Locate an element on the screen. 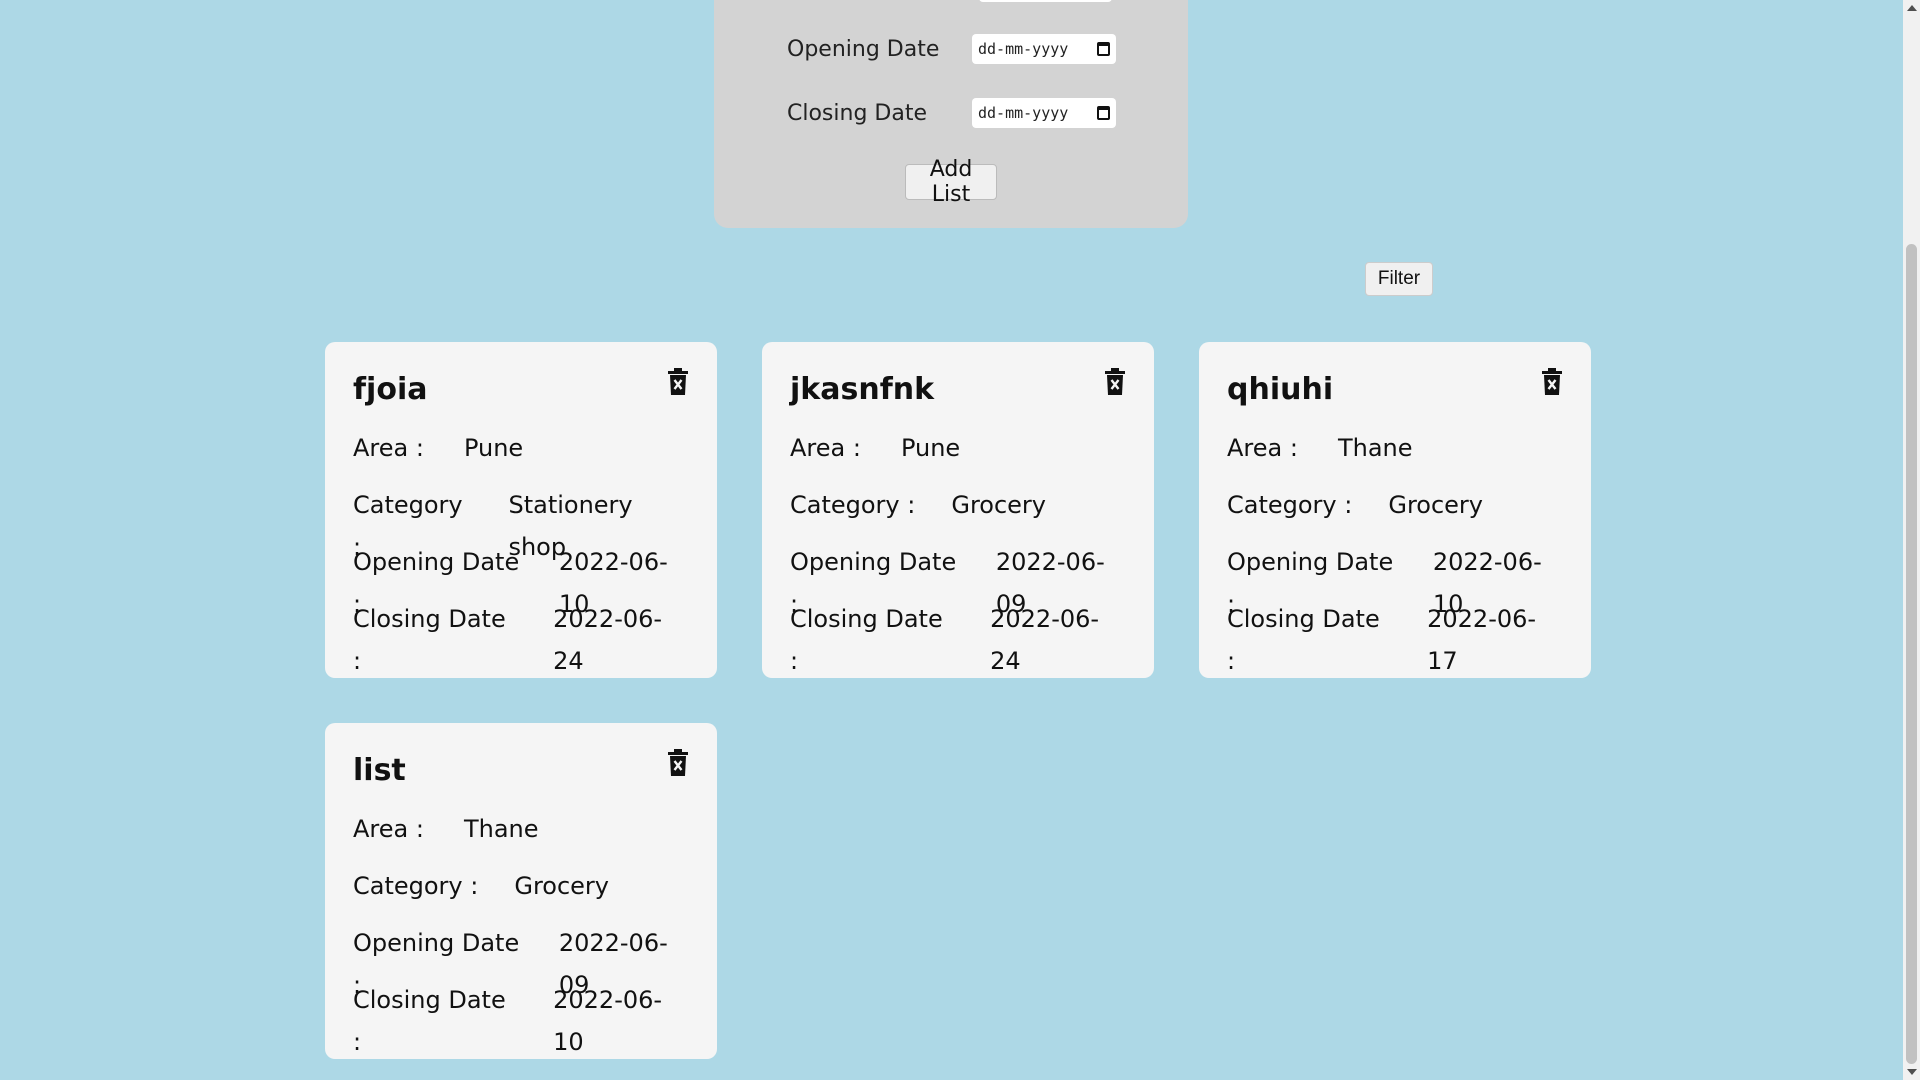 Image resolution: width=1920 pixels, height=1080 pixels. closing-date-value: 2022-06-10 is located at coordinates (608, 1021).